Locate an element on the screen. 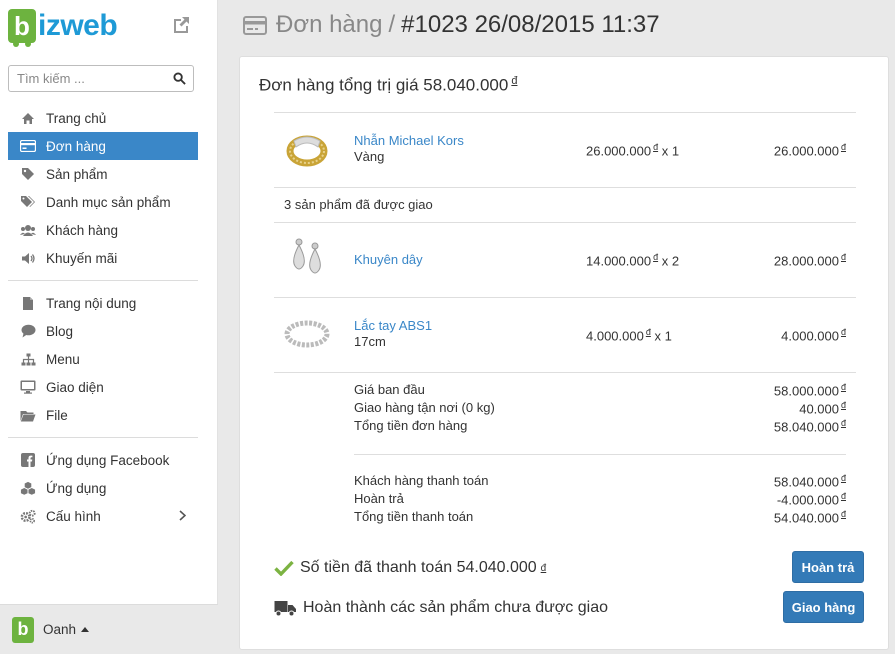 This screenshot has width=895, height=654. summary-value: 54.040.000 đ is located at coordinates (809, 517).